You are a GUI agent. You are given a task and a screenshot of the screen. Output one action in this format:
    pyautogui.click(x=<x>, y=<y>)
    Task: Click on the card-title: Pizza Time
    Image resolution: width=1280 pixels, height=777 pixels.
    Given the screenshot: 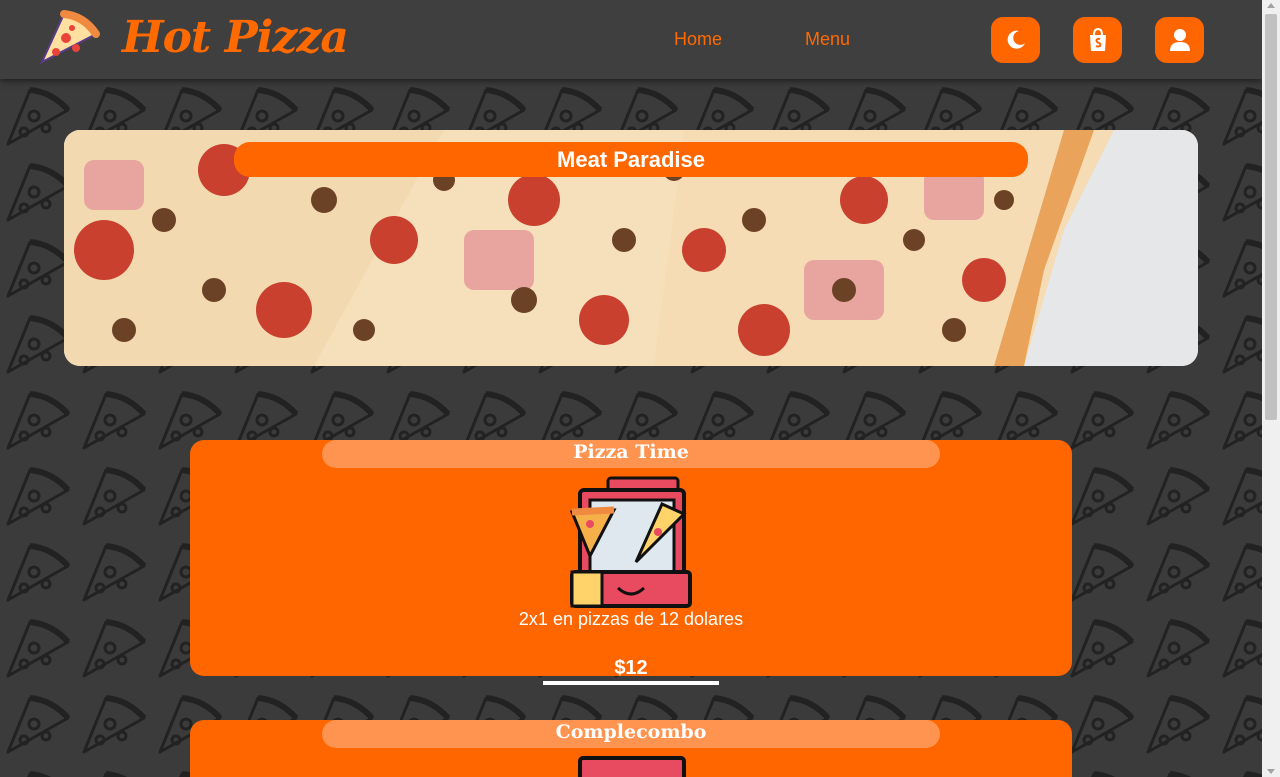 What is the action you would take?
    pyautogui.click(x=631, y=454)
    